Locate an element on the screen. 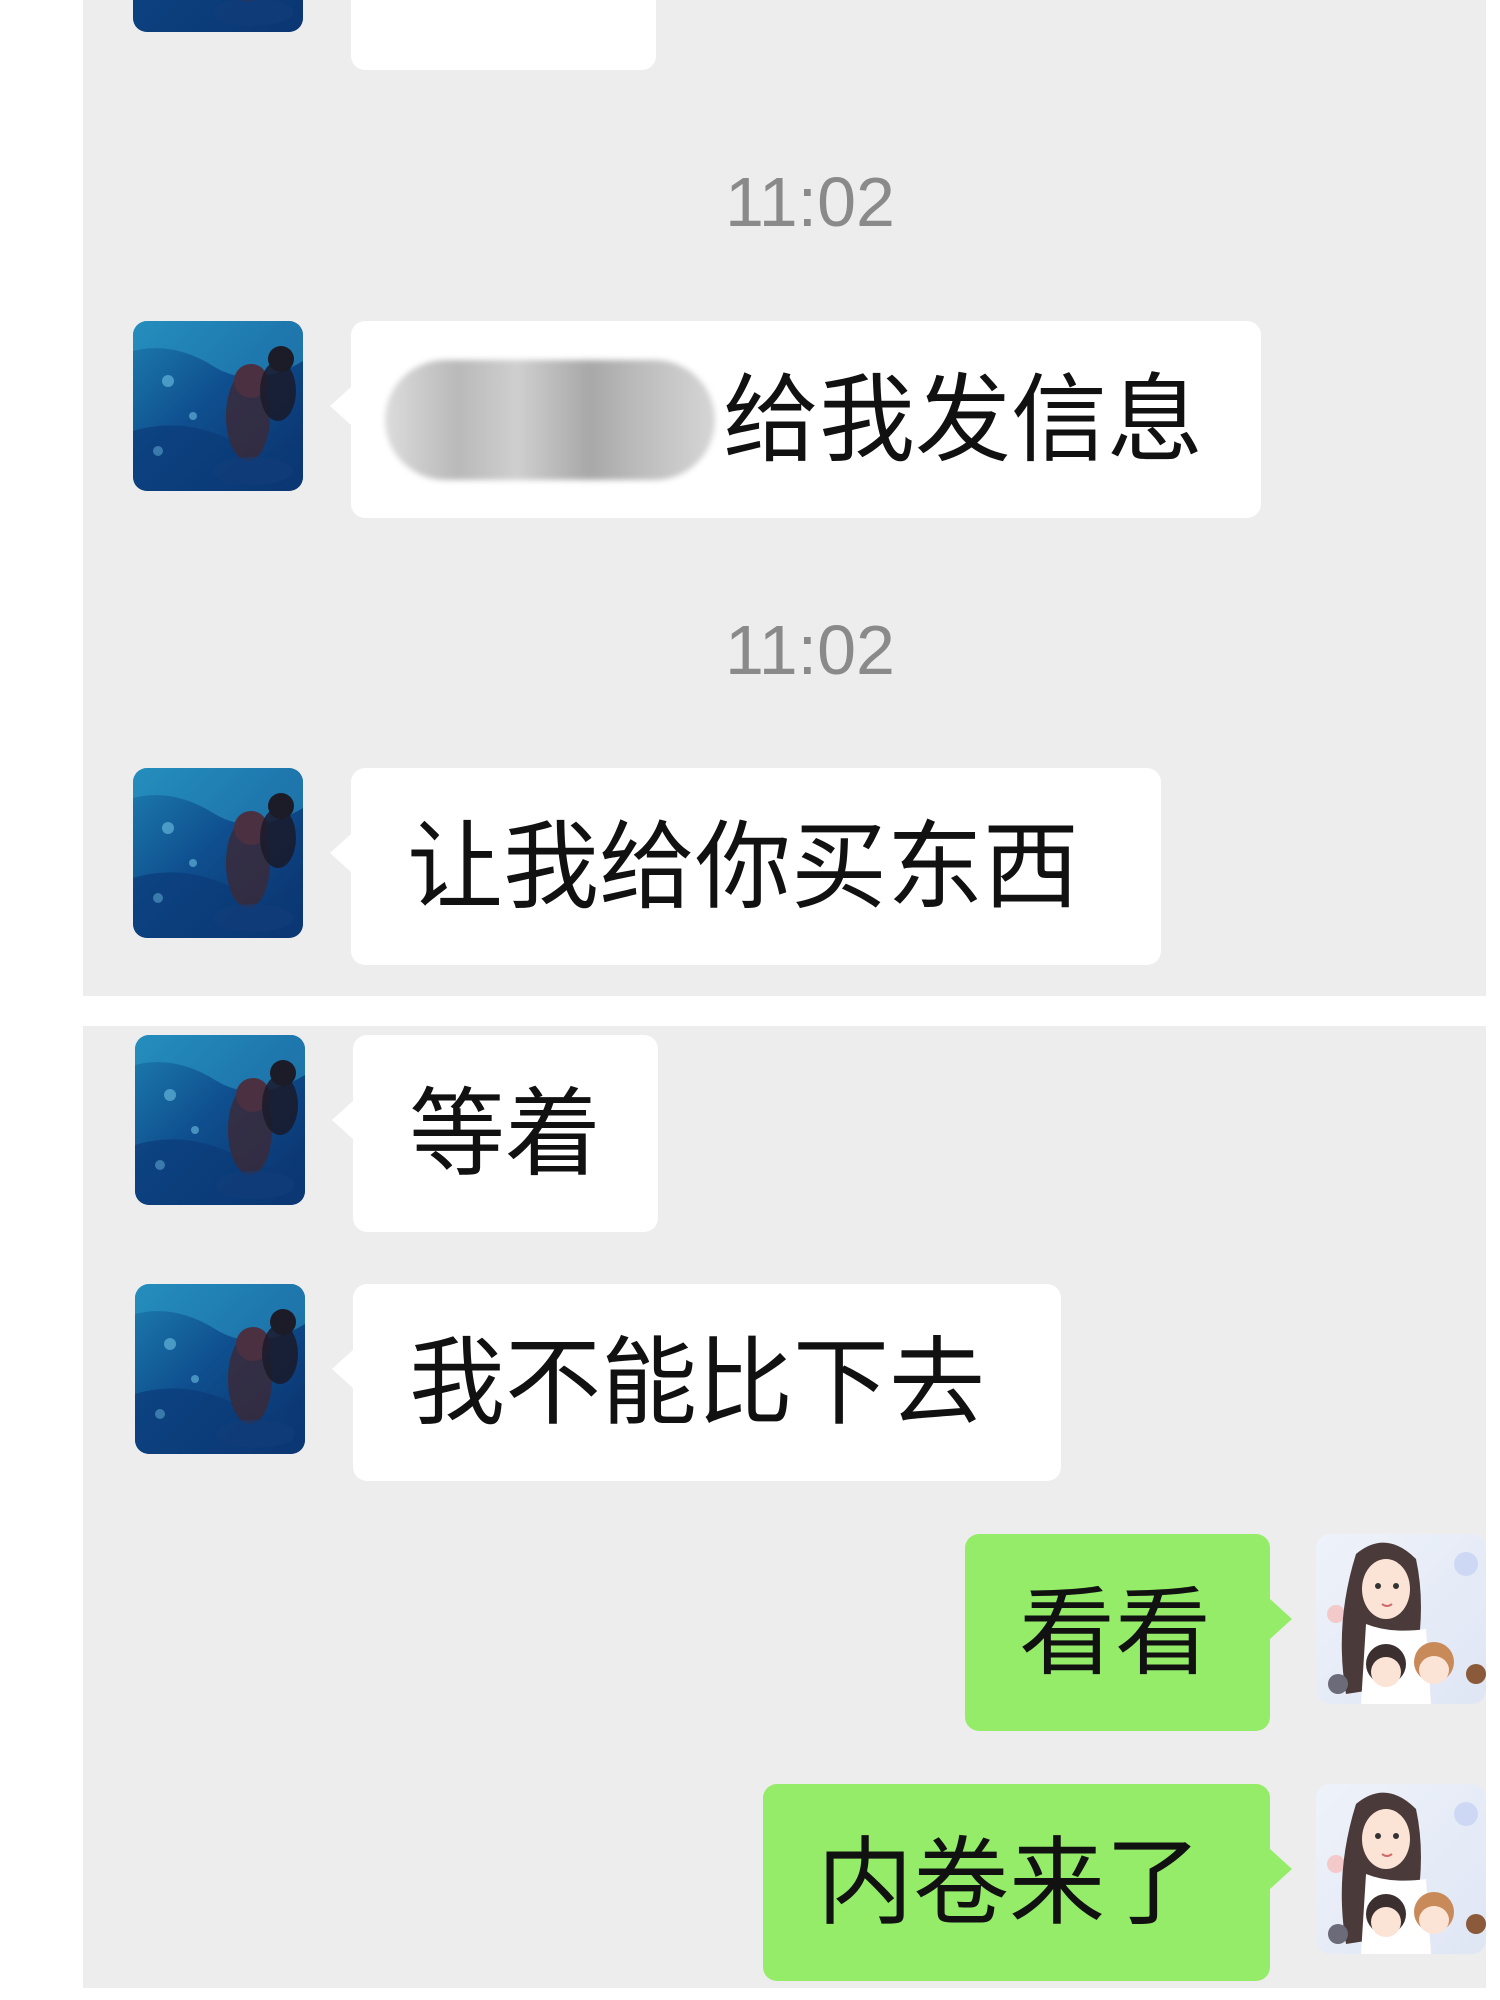 This screenshot has width=1500, height=2000. message-bubble: 让我给你买东西 is located at coordinates (756, 866).